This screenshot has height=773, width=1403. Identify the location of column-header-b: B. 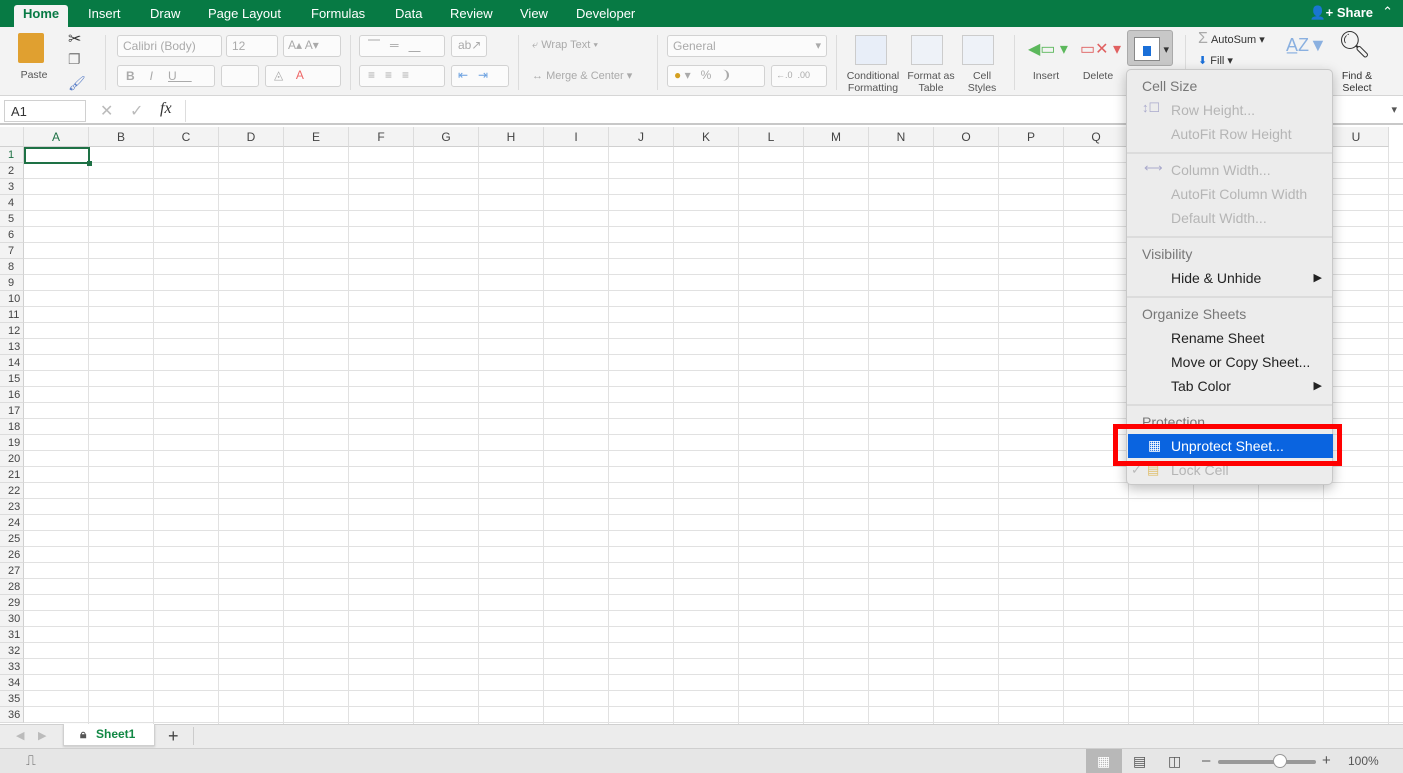
(121, 137).